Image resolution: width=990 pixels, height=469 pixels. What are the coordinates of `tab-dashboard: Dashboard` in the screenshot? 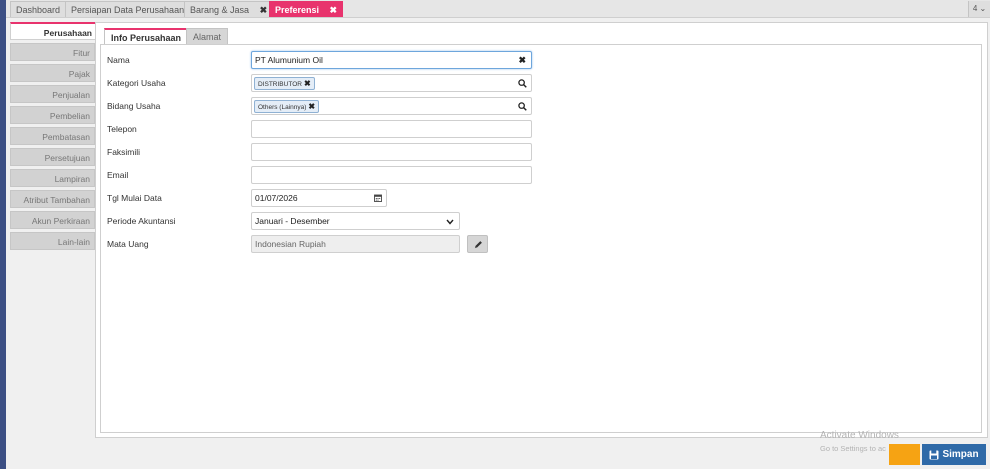 It's located at (38, 9).